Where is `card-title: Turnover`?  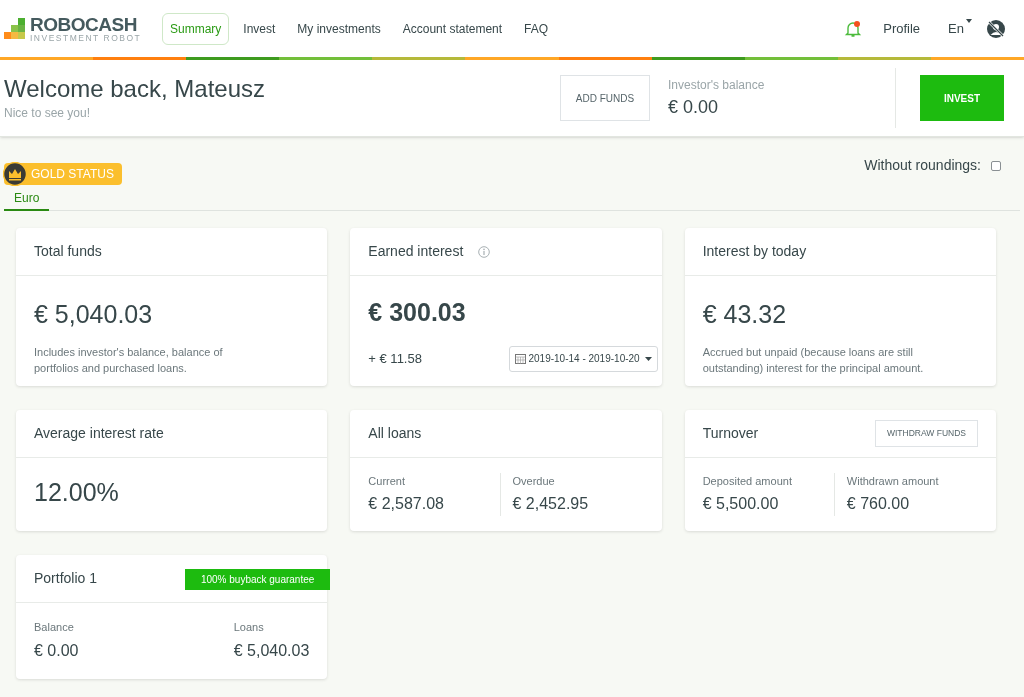
card-title: Turnover is located at coordinates (730, 433).